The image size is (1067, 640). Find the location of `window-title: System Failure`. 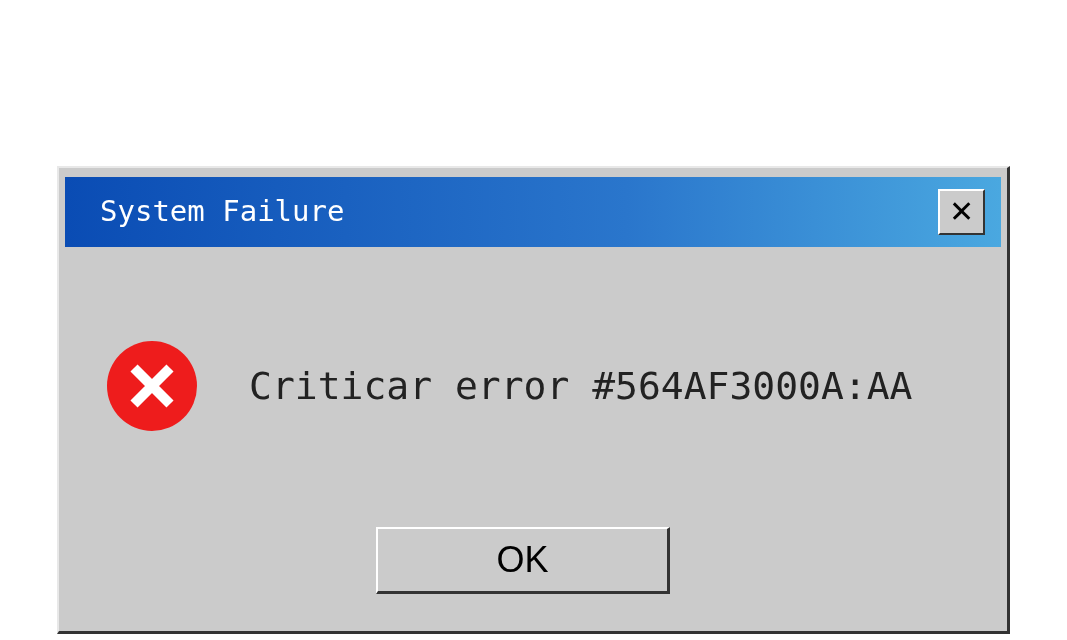

window-title: System Failure is located at coordinates (222, 212).